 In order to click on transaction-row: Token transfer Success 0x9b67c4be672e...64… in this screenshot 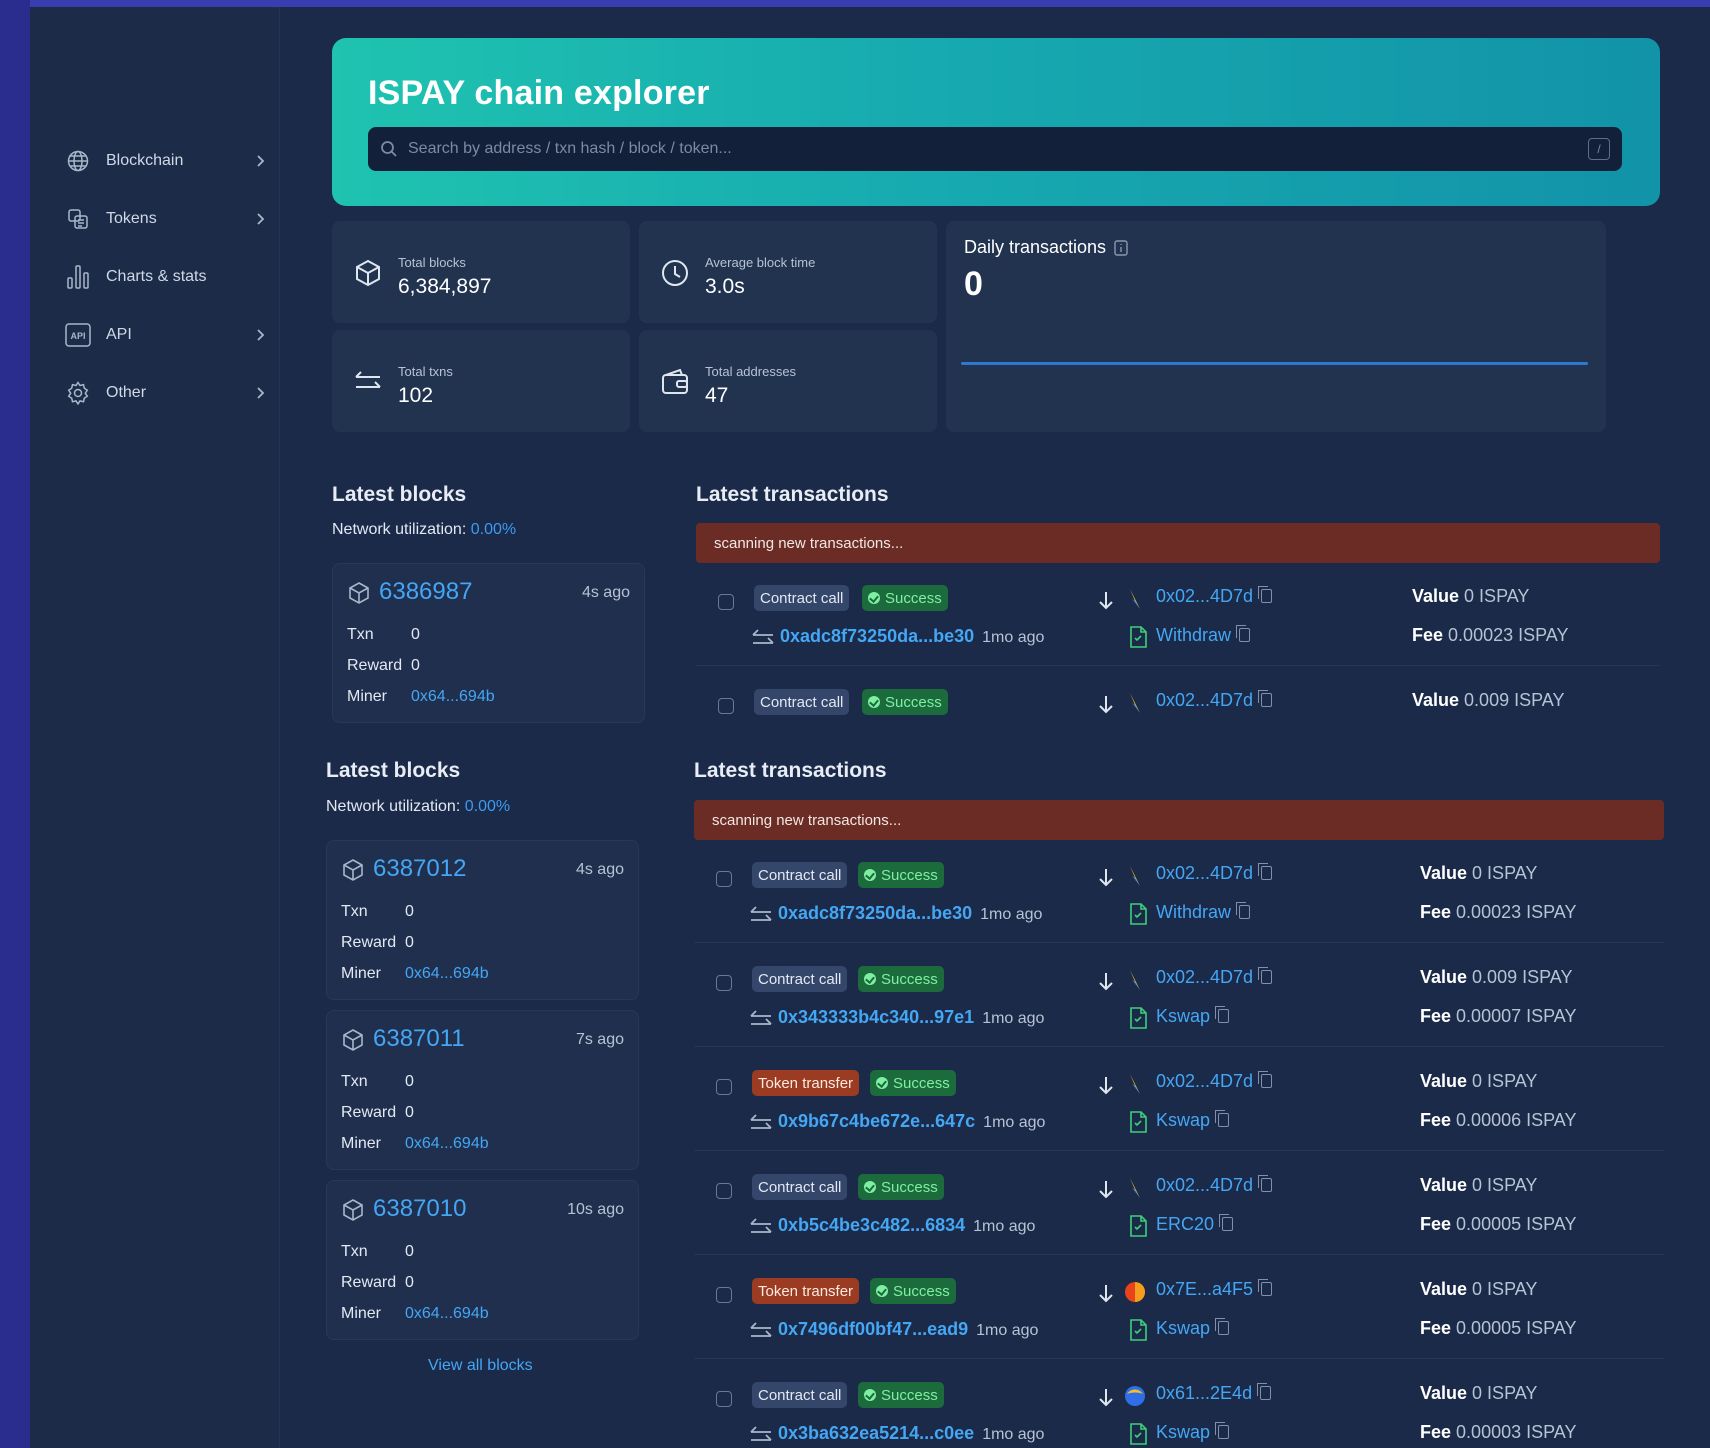, I will do `click(1179, 1103)`.